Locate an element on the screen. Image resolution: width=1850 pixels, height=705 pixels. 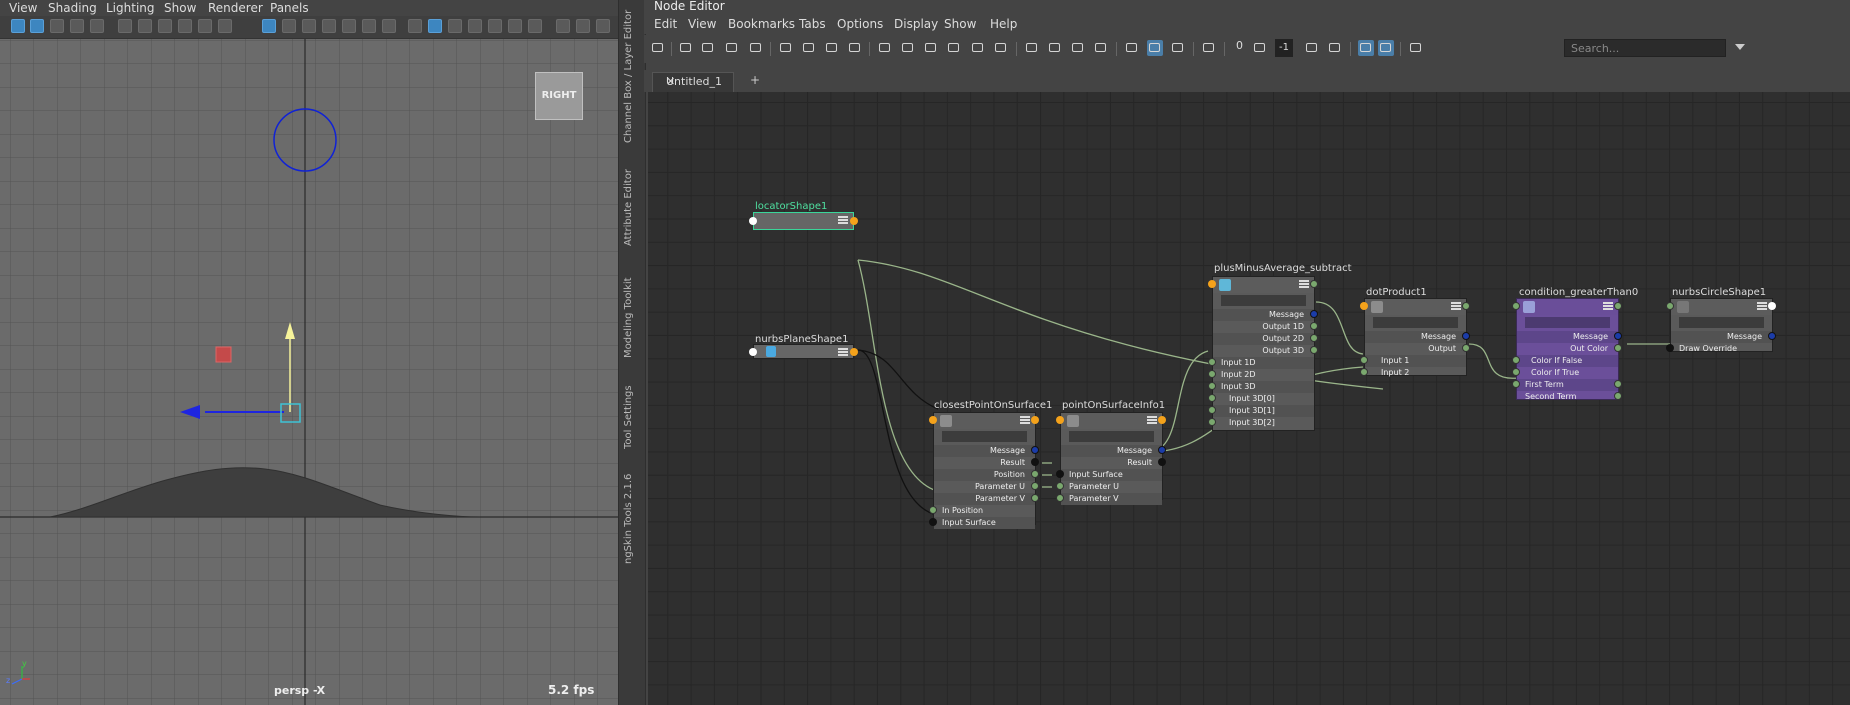
tab-modeling-toolkit: Modeling Toolkit is located at coordinates (628, 317).